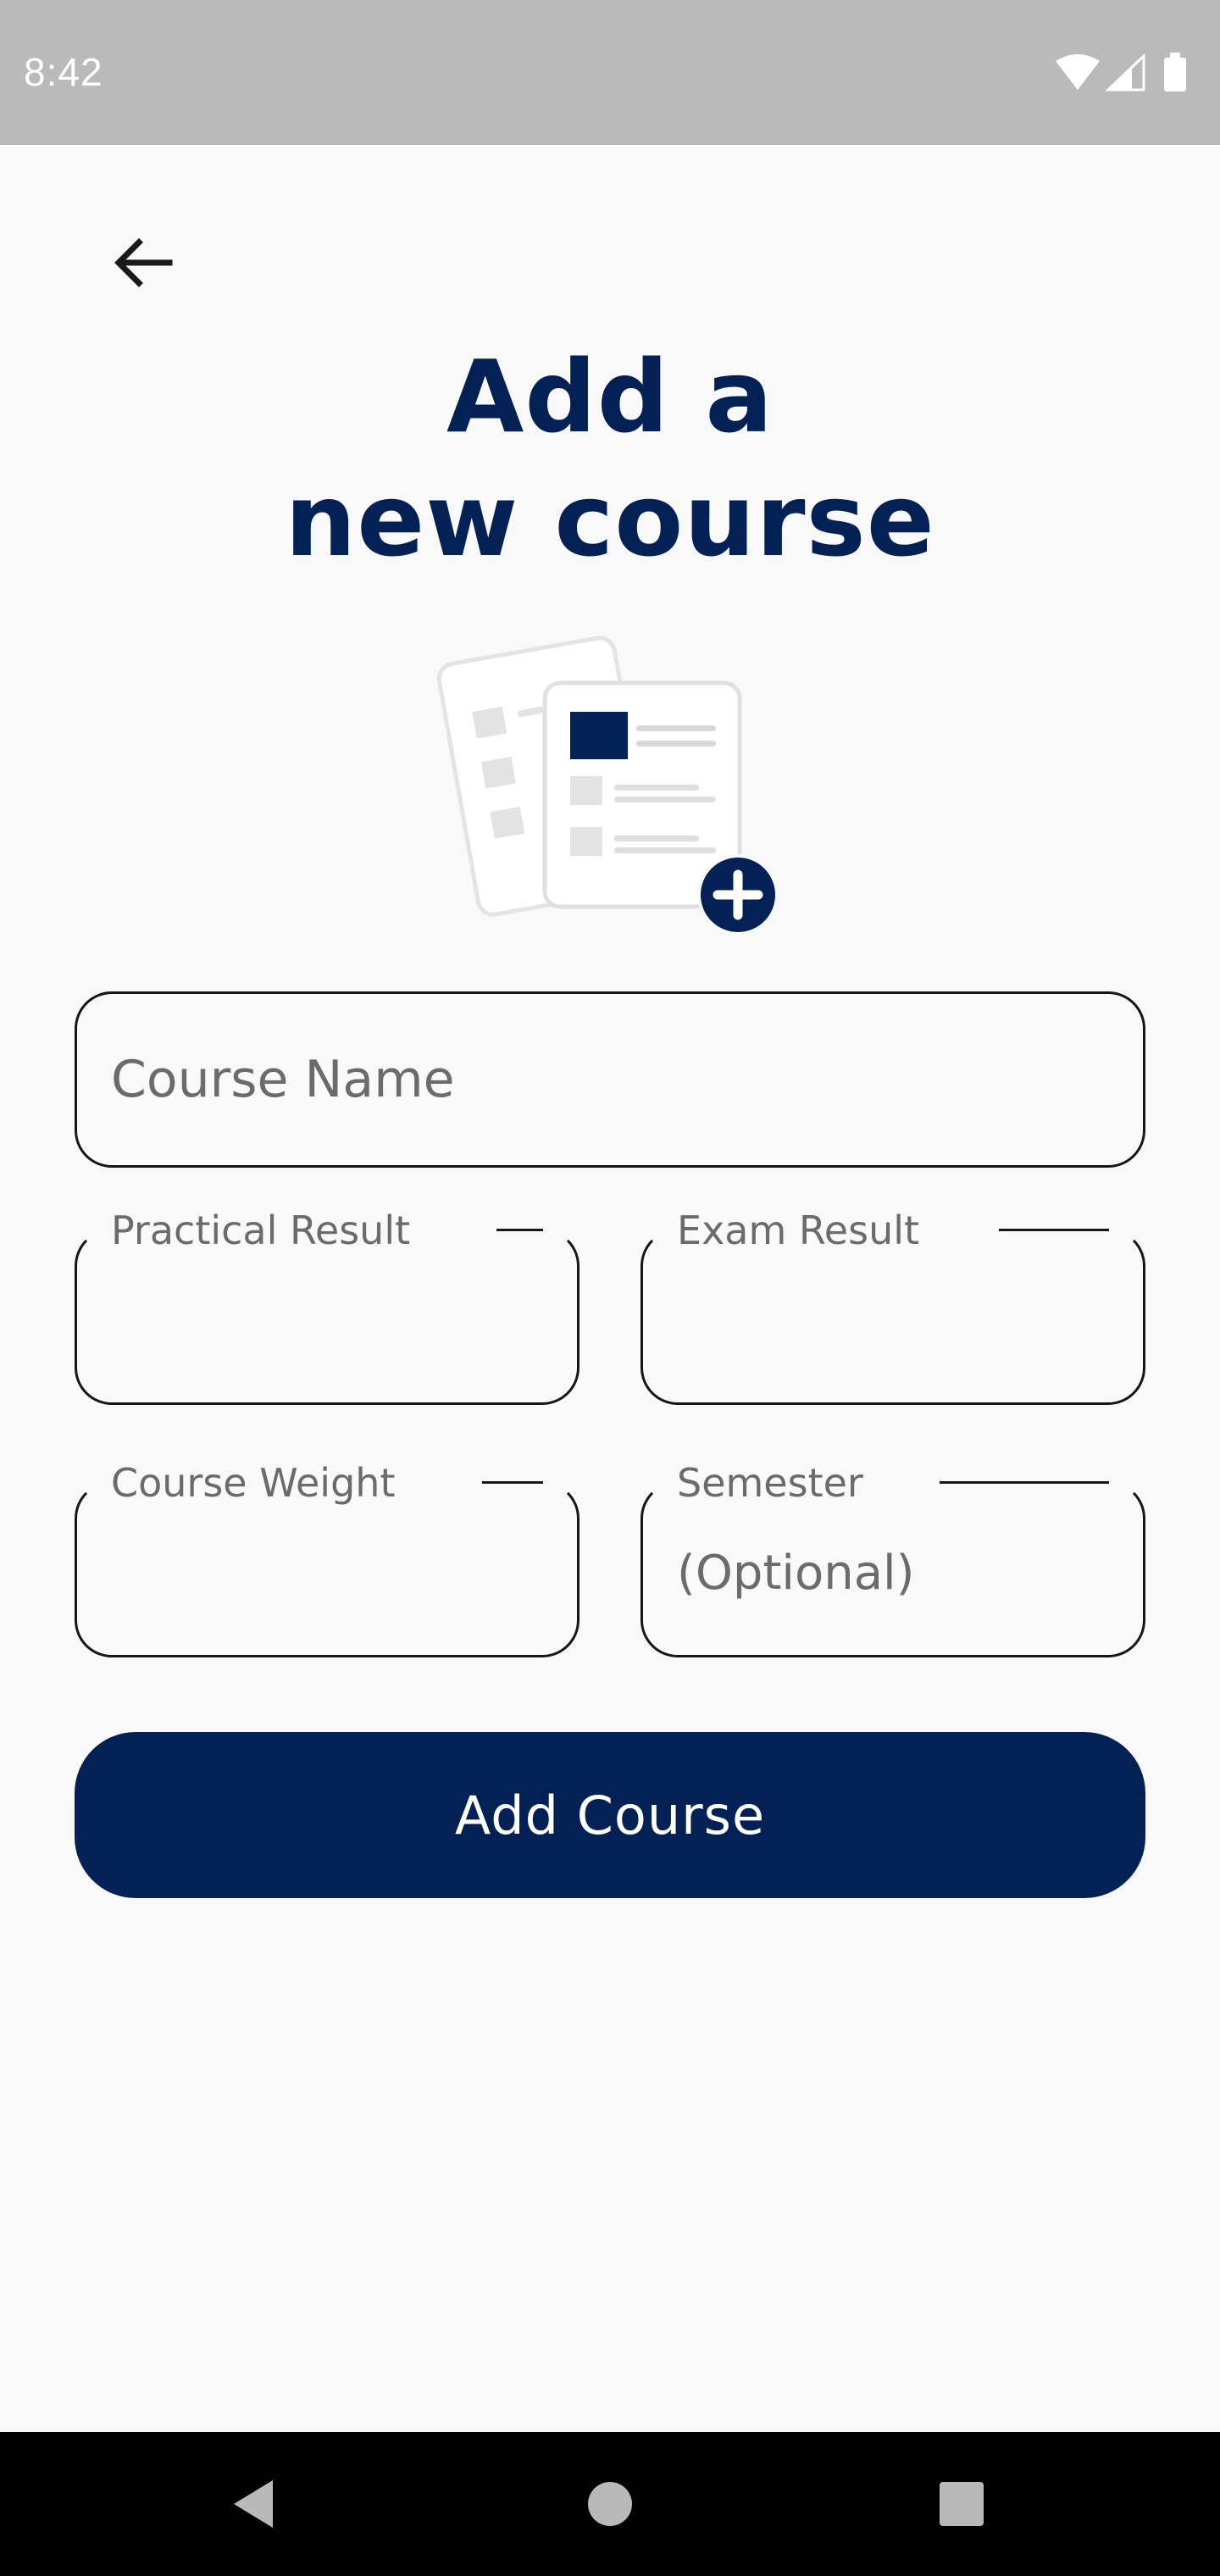 The image size is (1220, 2576). What do you see at coordinates (610, 396) in the screenshot?
I see `page-title-line-1: Add a` at bounding box center [610, 396].